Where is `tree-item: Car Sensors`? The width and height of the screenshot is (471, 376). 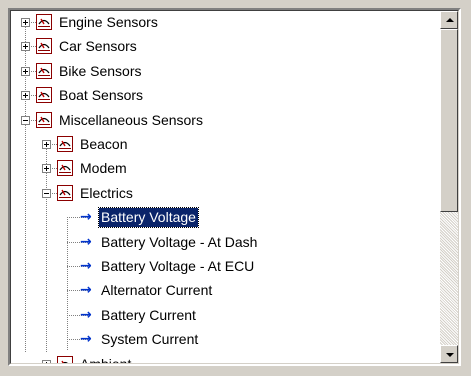
tree-item: Car Sensors is located at coordinates (218, 47).